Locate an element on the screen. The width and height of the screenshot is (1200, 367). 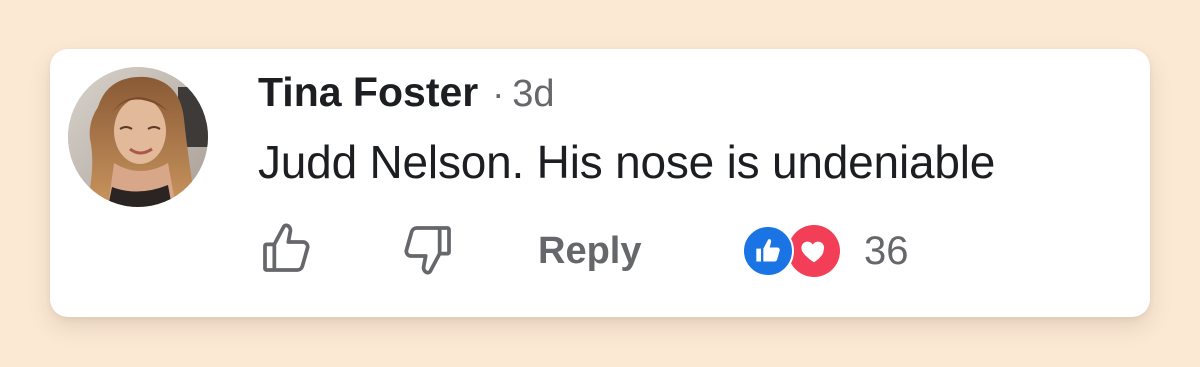
dislike-button is located at coordinates (428, 249).